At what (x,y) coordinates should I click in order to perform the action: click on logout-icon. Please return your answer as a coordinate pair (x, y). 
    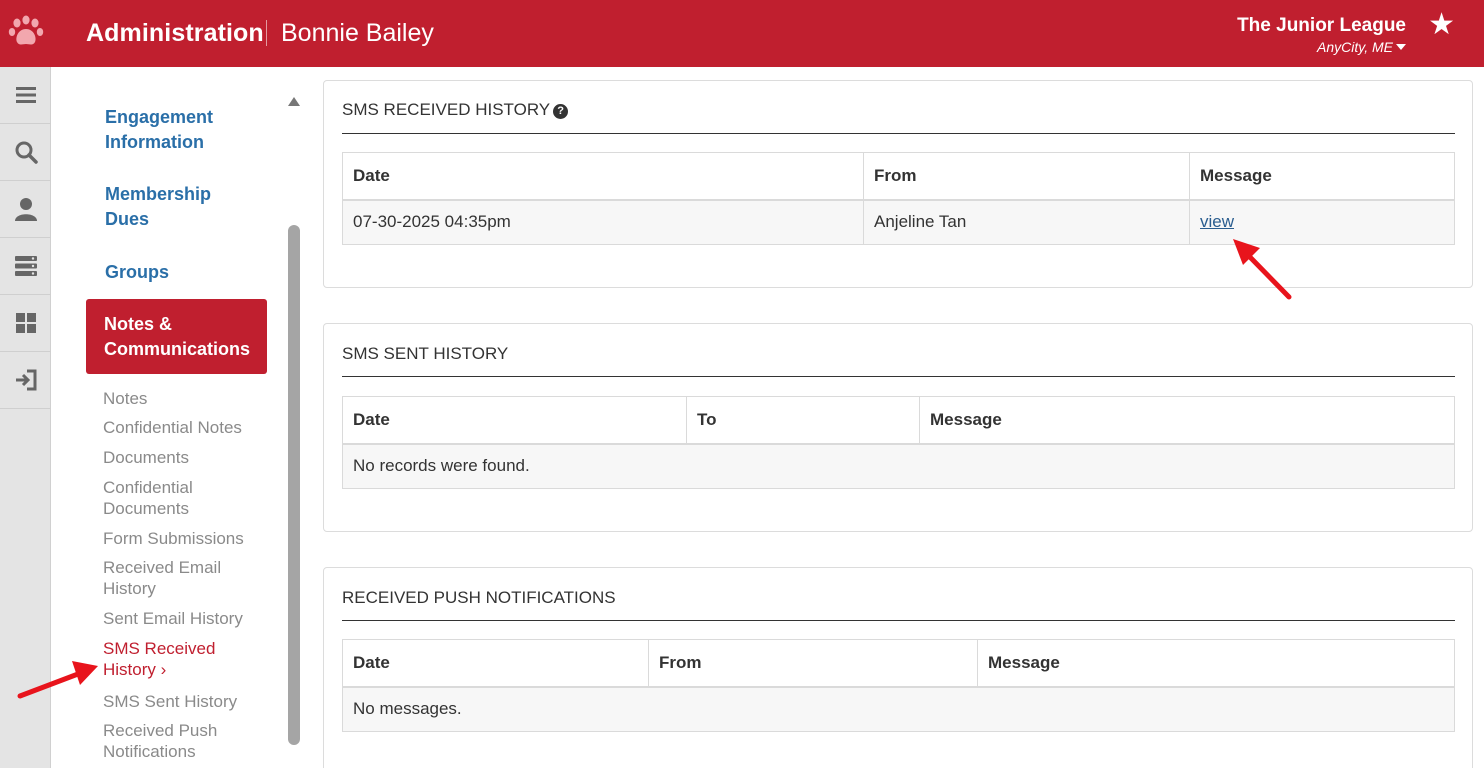
    Looking at the image, I should click on (25, 380).